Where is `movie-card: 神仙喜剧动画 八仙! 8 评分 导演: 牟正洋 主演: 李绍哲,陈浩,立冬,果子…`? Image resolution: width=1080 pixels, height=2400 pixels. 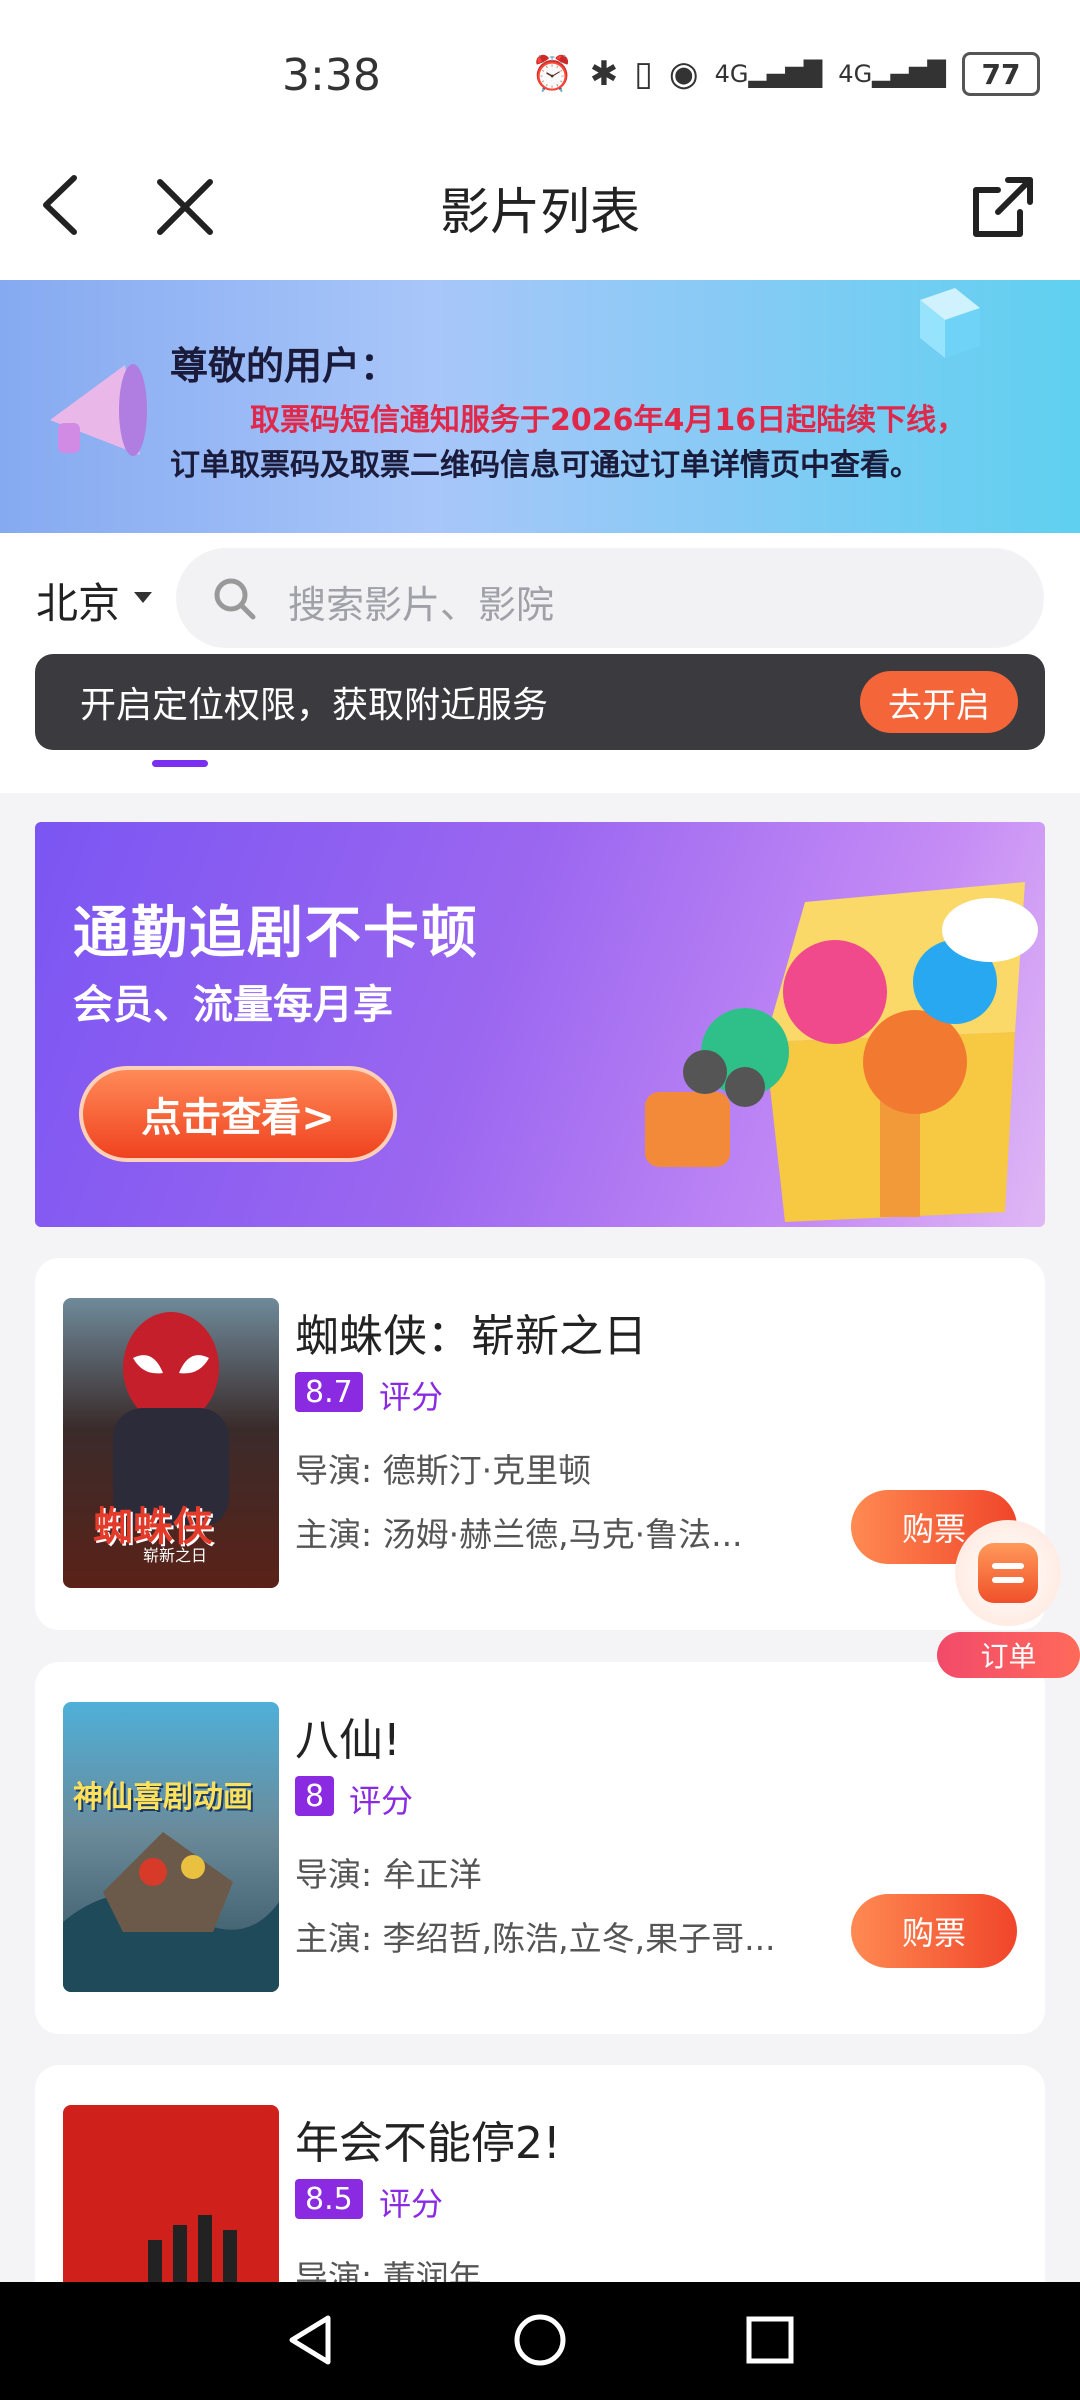
movie-card: 神仙喜剧动画 八仙! 8 评分 导演: 牟正洋 主演: 李绍哲,陈浩,立冬,果子… is located at coordinates (540, 1848).